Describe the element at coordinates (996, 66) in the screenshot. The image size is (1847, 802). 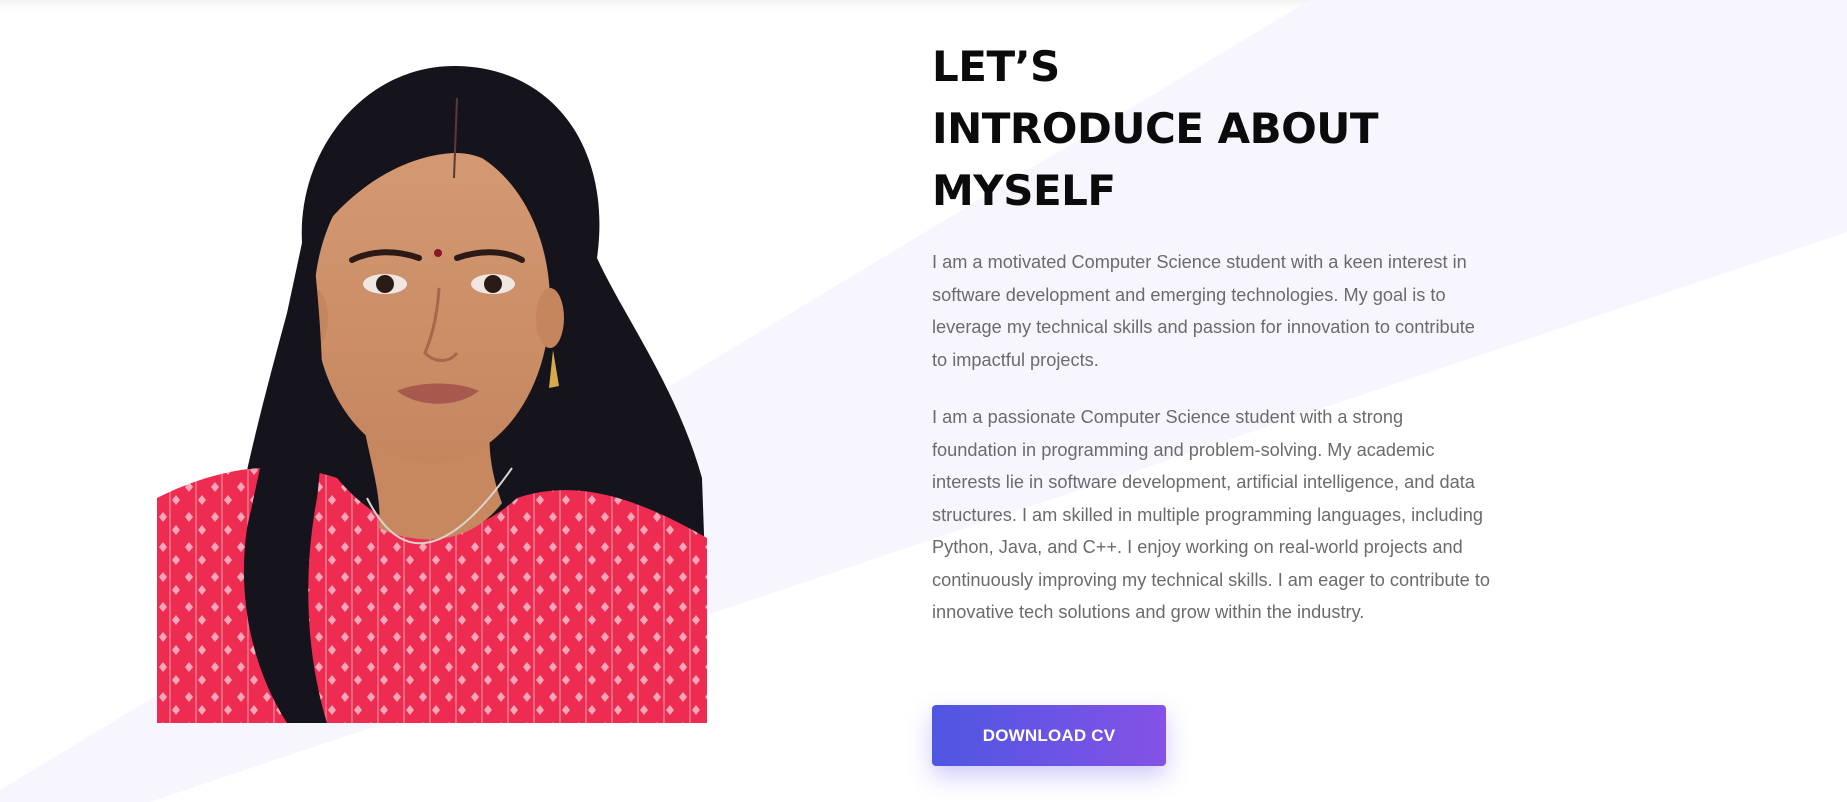
I see `title-line-1: LET’S` at that location.